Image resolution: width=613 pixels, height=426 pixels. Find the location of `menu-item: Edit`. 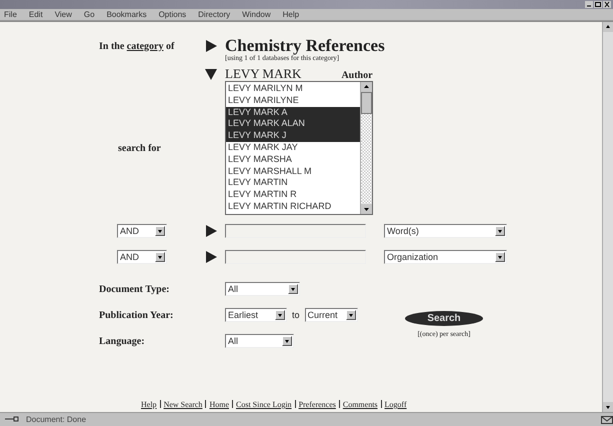

menu-item: Edit is located at coordinates (35, 14).